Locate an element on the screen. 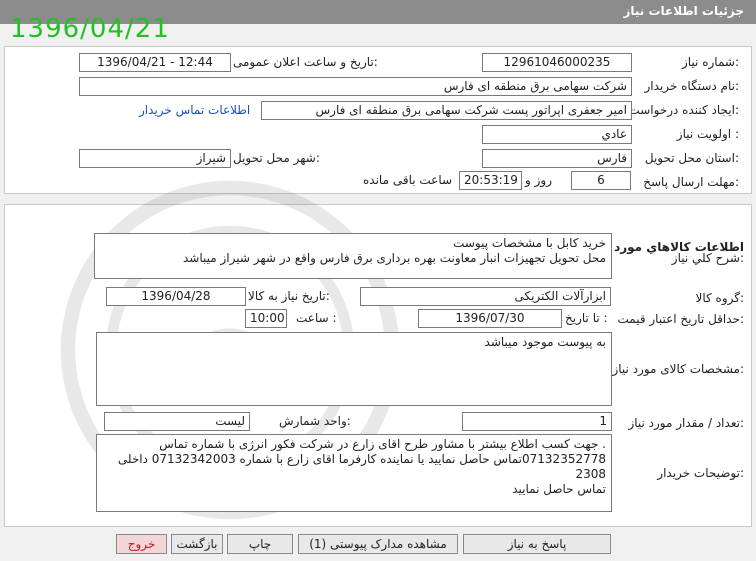  province-label: استان محل تحویل: is located at coordinates (691, 158).